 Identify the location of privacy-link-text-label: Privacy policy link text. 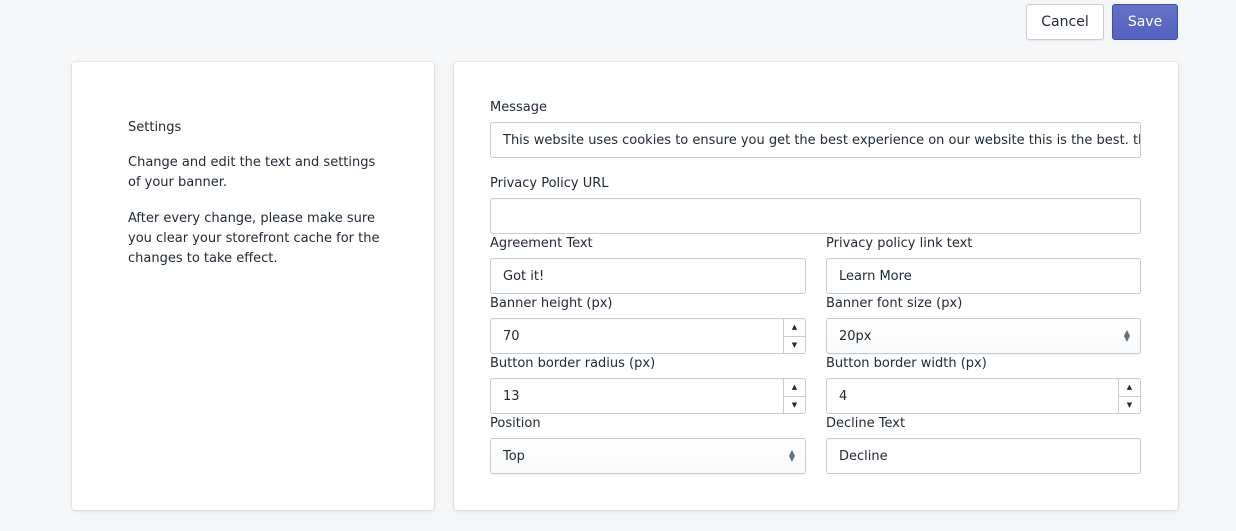
(899, 243).